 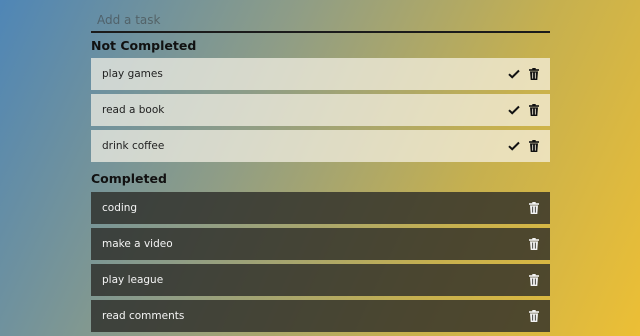 What do you see at coordinates (120, 208) in the screenshot?
I see `task-label: coding` at bounding box center [120, 208].